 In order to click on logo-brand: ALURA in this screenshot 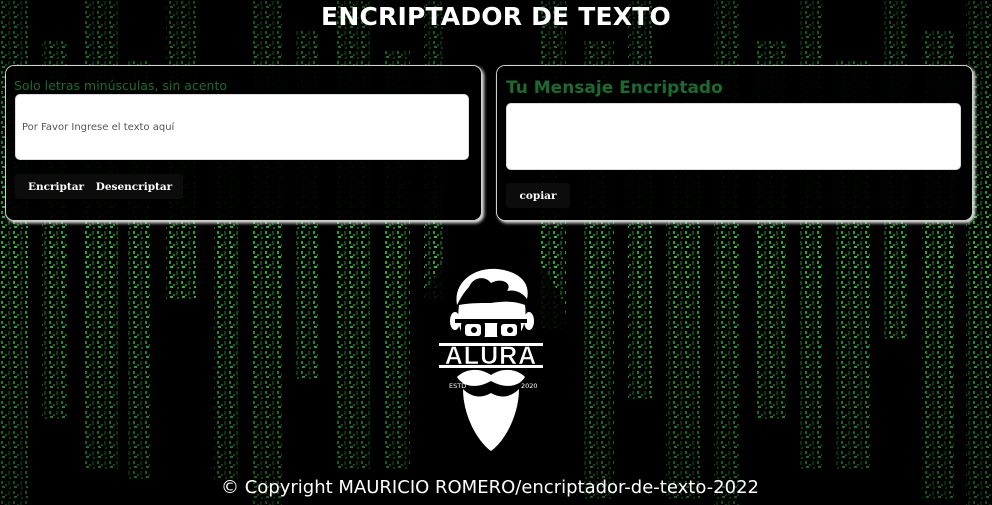, I will do `click(491, 356)`.